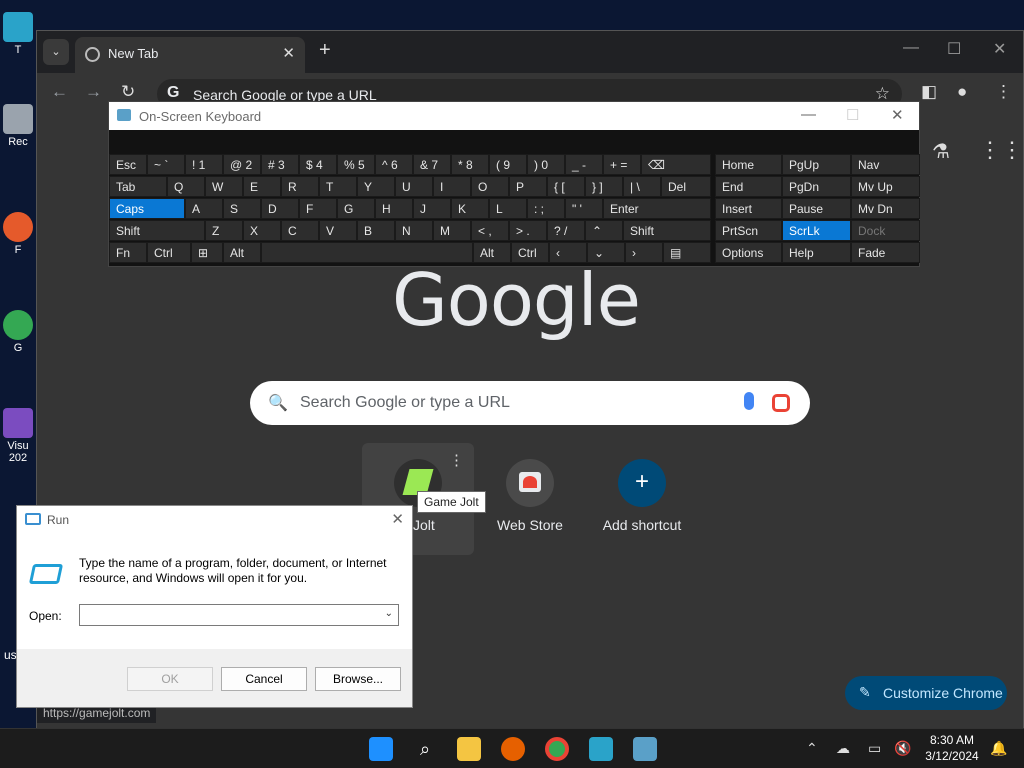 This screenshot has height=768, width=1024. I want to click on key-alt-left: Alt, so click(242, 252).